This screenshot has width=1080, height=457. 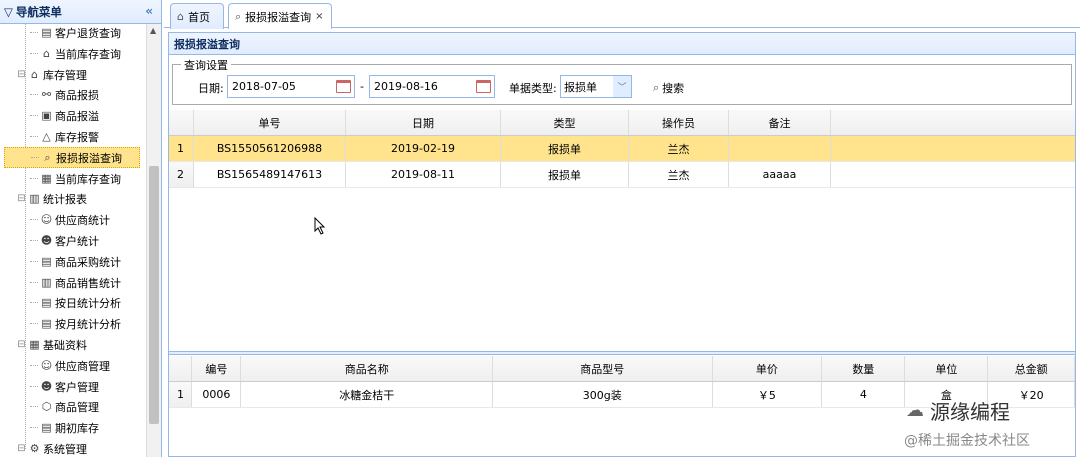 I want to click on sidebar-scrollbar: ▲, so click(x=153, y=240).